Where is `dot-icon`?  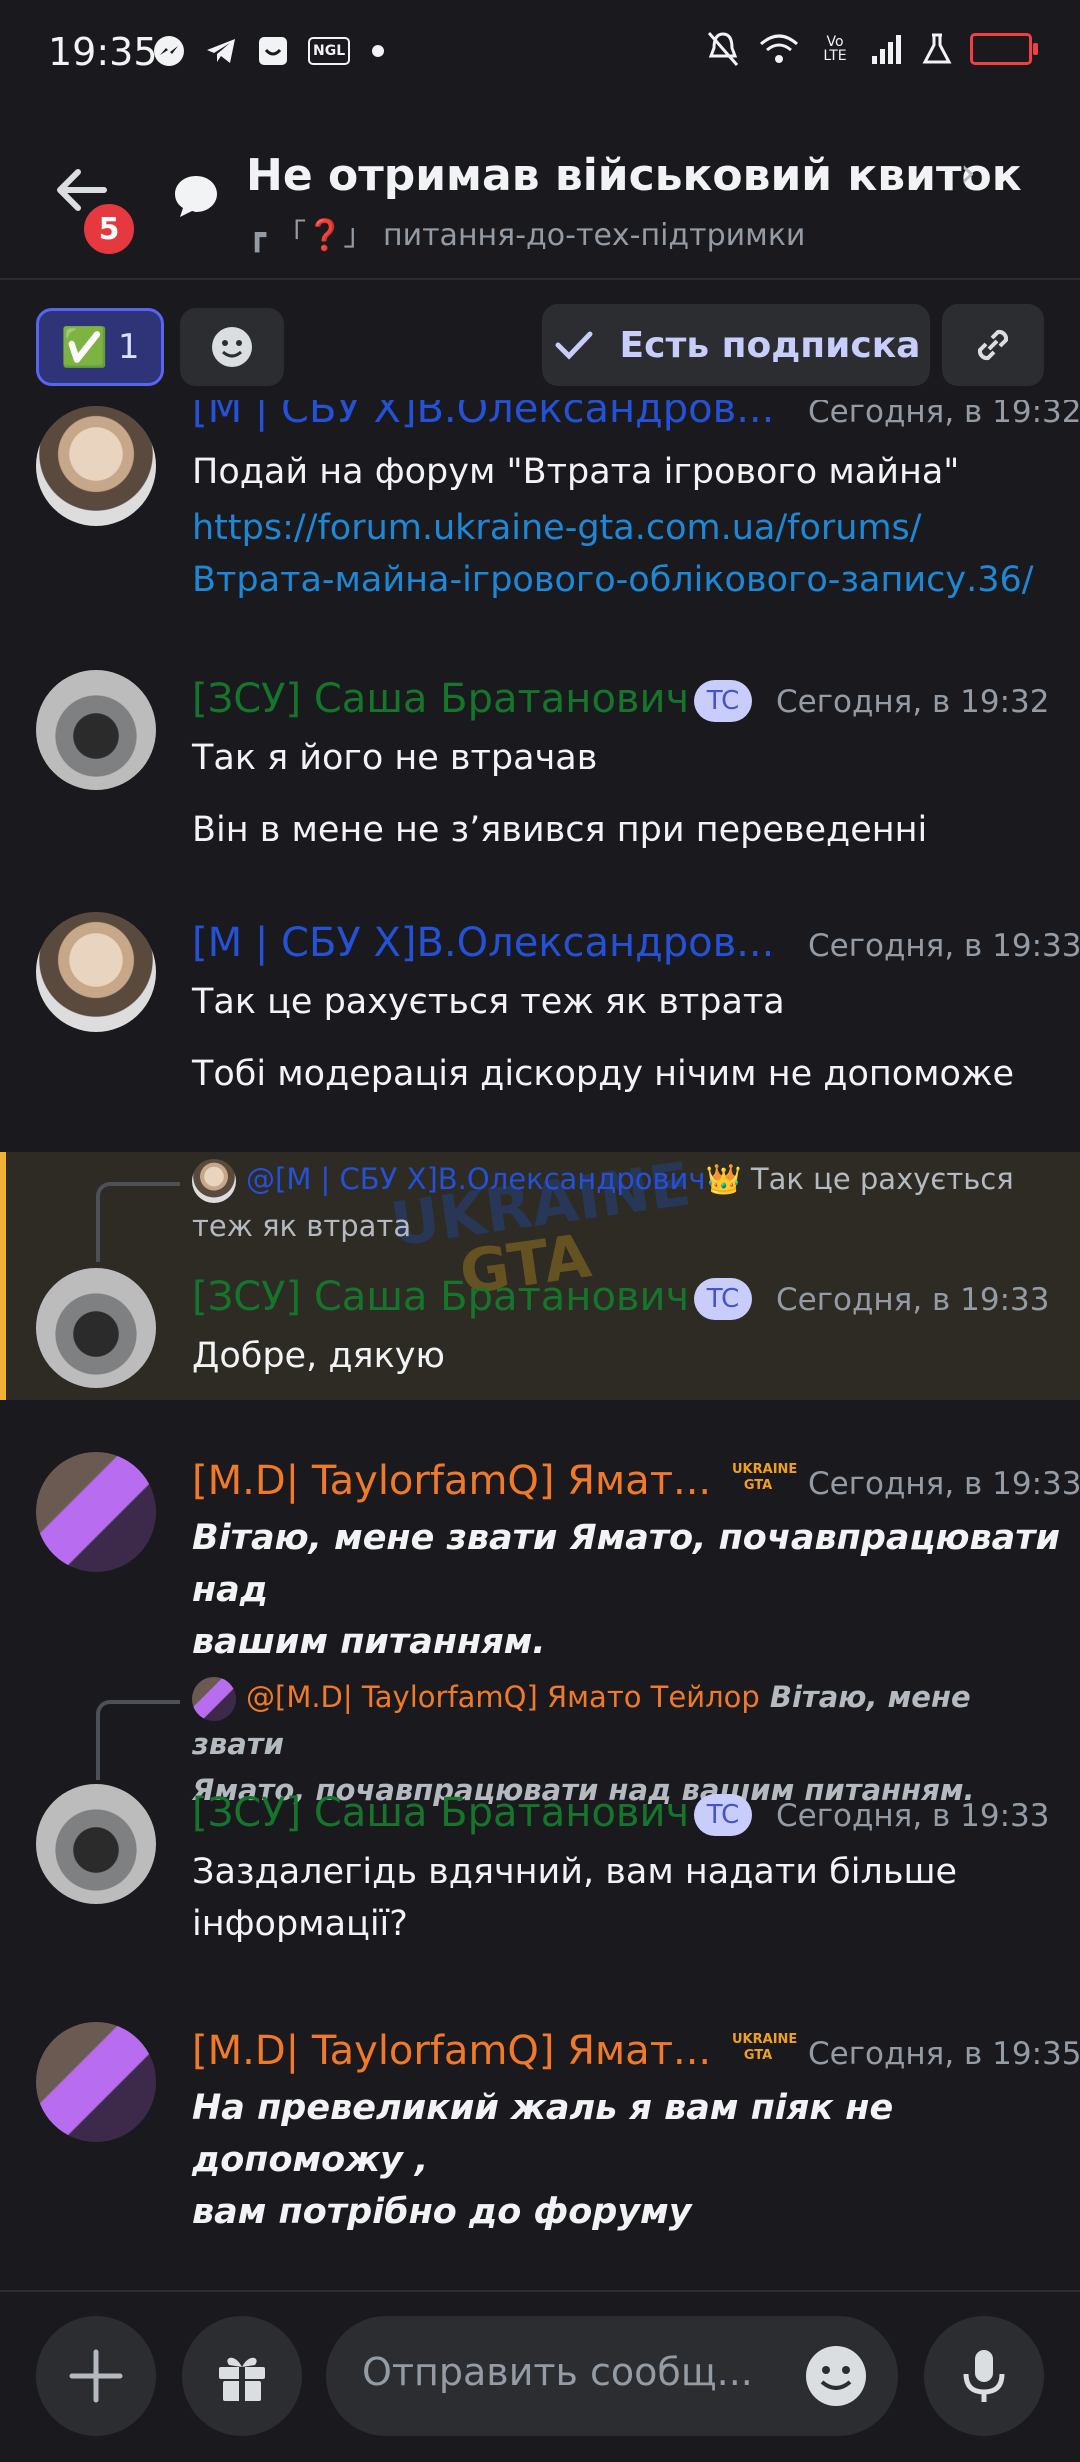 dot-icon is located at coordinates (378, 51).